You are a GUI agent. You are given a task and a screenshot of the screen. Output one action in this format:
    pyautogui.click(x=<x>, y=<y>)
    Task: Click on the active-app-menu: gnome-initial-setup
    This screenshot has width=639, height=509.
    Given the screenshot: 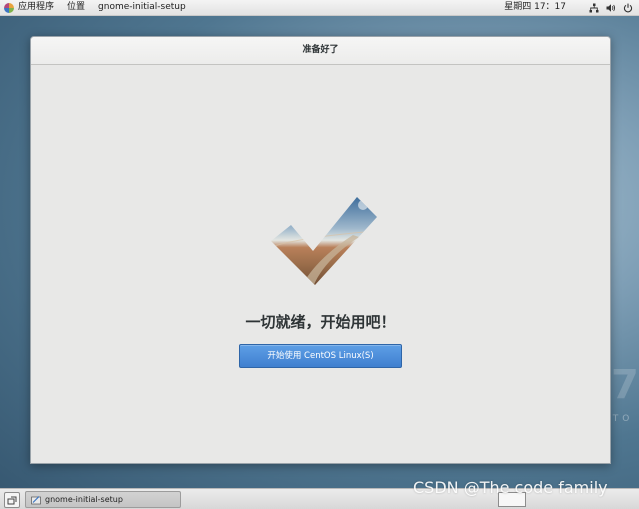 What is the action you would take?
    pyautogui.click(x=142, y=7)
    